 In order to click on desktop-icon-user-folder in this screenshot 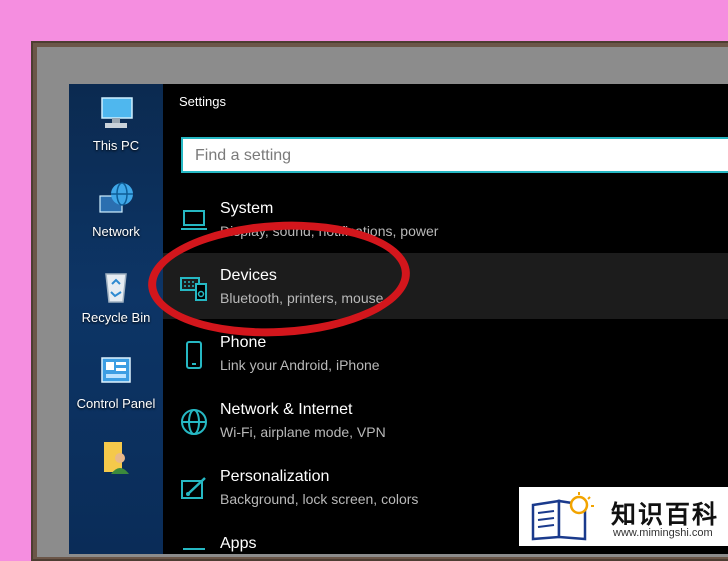, I will do `click(116, 460)`.